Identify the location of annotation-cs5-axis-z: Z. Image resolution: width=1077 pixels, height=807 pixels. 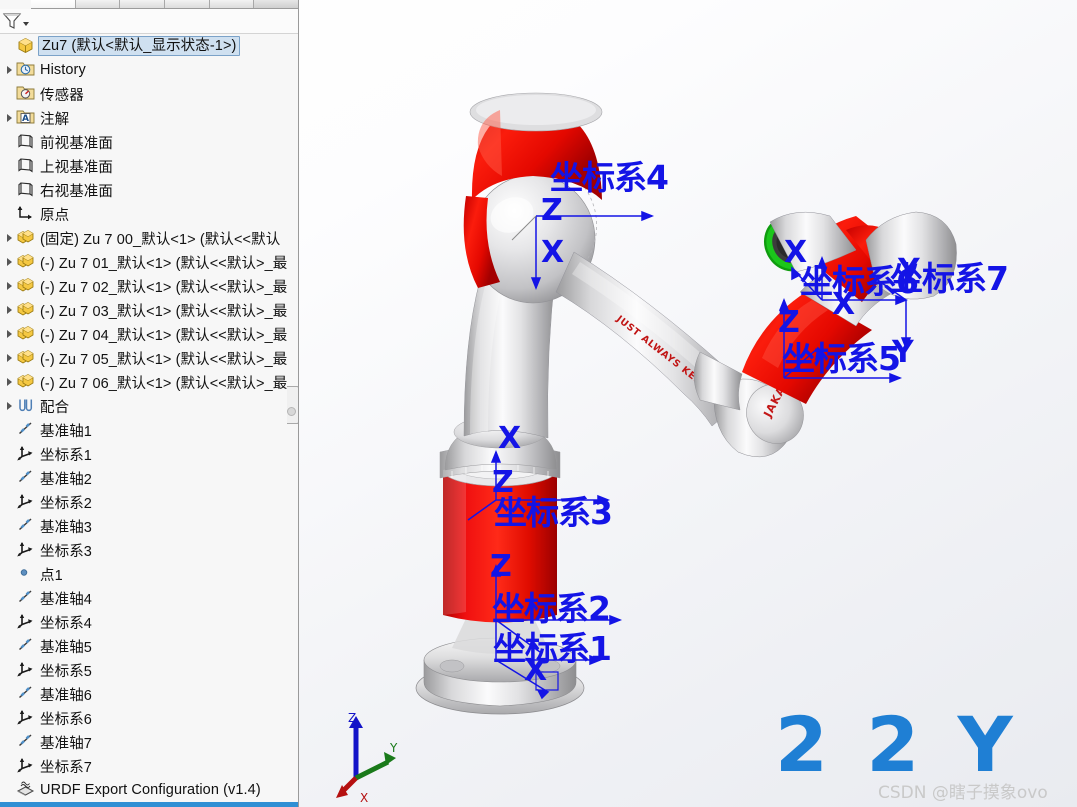
(789, 322).